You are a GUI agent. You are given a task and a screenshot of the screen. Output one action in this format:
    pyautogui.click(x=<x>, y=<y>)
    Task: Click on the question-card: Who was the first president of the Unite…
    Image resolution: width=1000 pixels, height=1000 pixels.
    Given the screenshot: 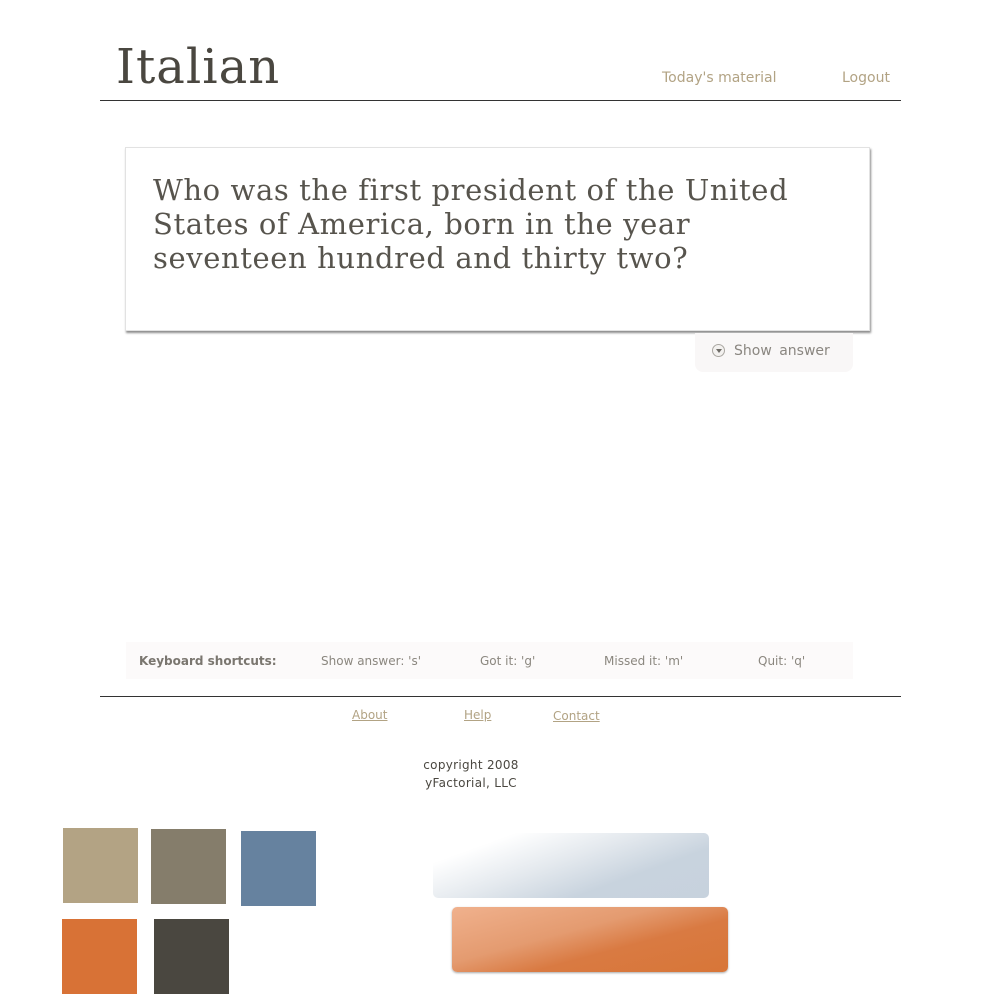 What is the action you would take?
    pyautogui.click(x=497, y=239)
    